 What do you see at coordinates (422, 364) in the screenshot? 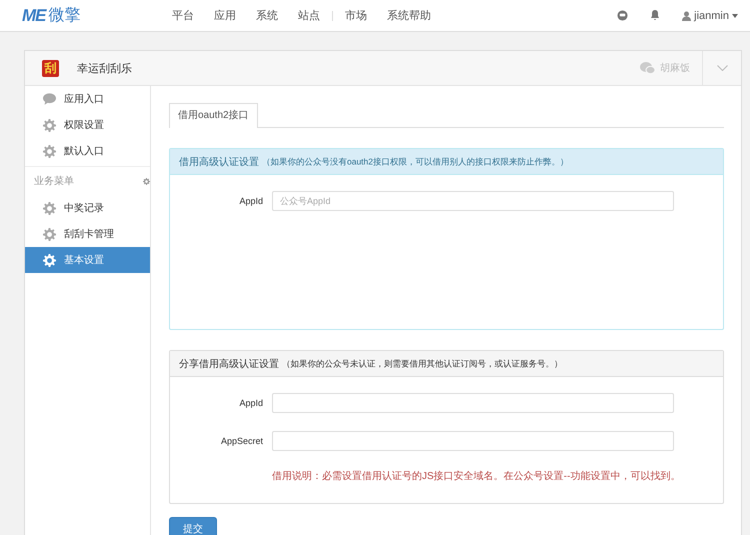
I see `panel-hint: （如果你的公众号未认证，则需要借用其他认证订阅号，或认证服务号。）` at bounding box center [422, 364].